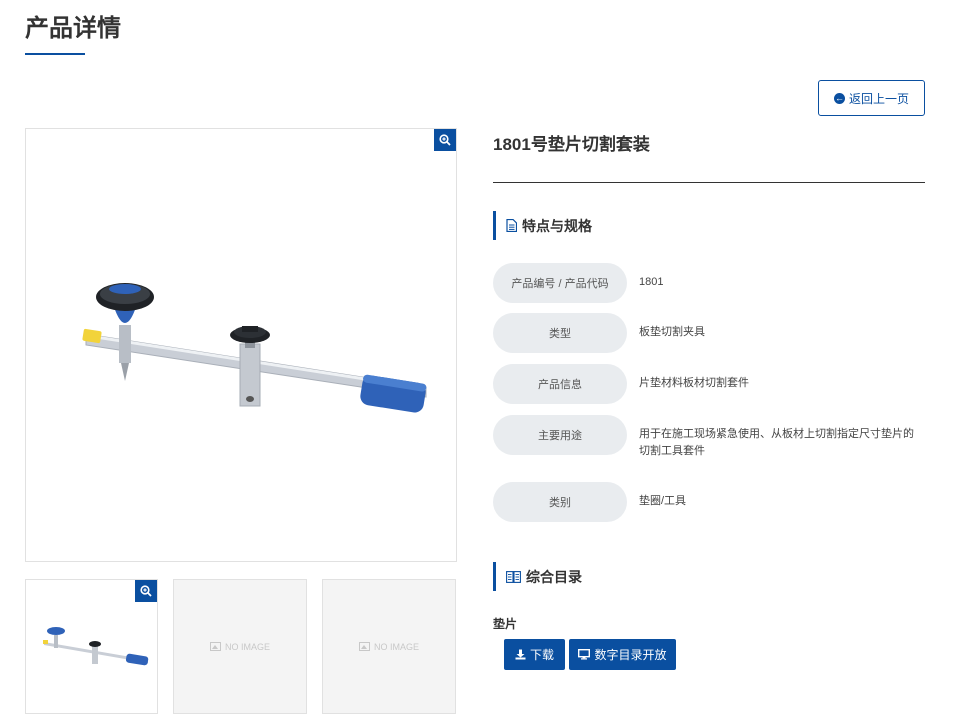 The width and height of the screenshot is (967, 728). Describe the element at coordinates (560, 502) in the screenshot. I see `spec-label: 类别` at that location.